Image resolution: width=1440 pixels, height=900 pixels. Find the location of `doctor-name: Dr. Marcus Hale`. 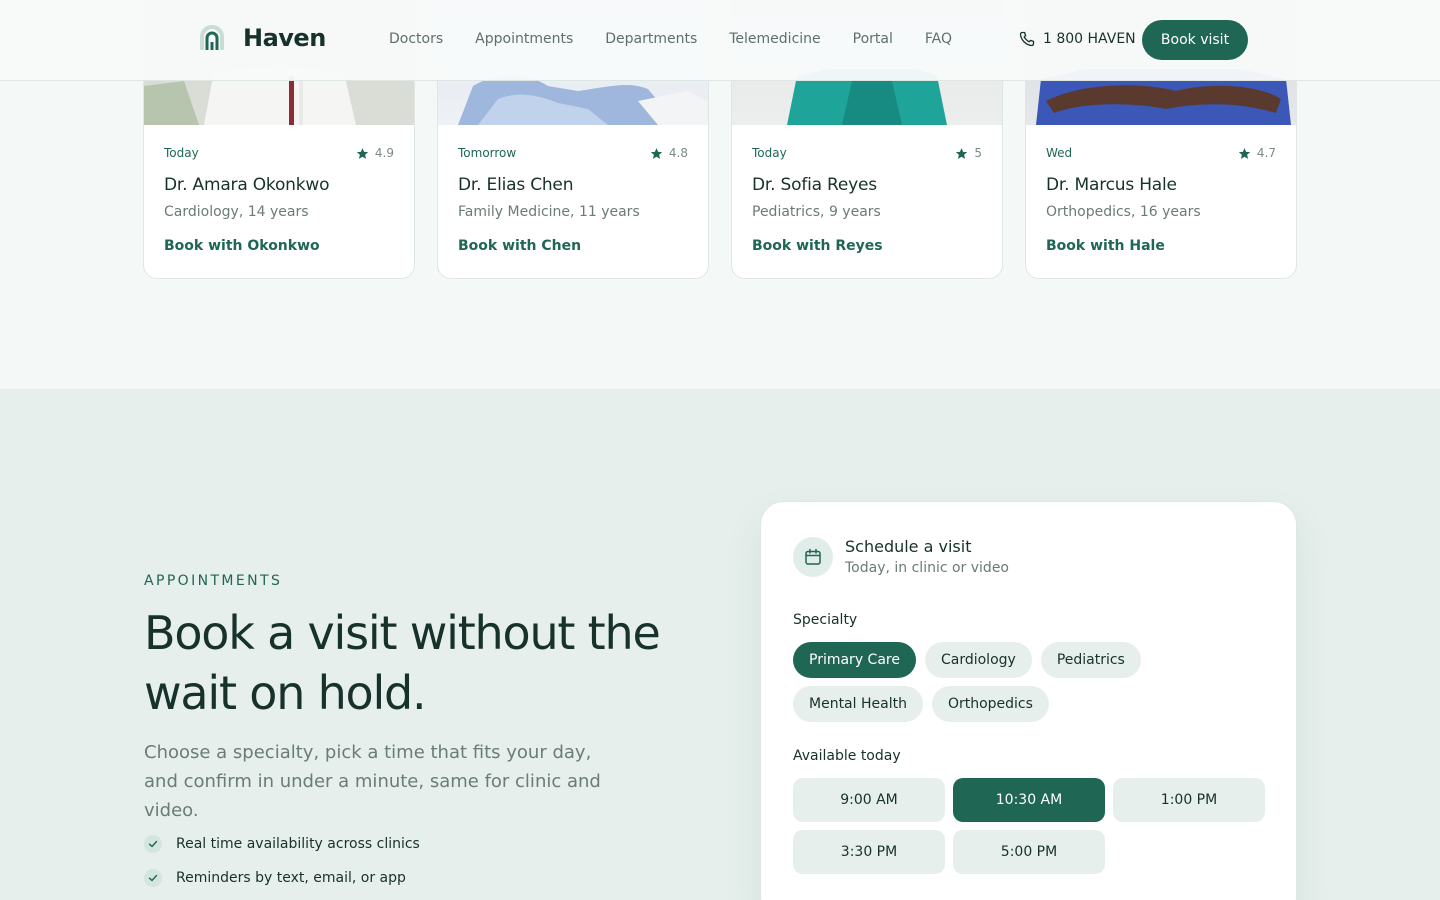

doctor-name: Dr. Marcus Hale is located at coordinates (1111, 185).